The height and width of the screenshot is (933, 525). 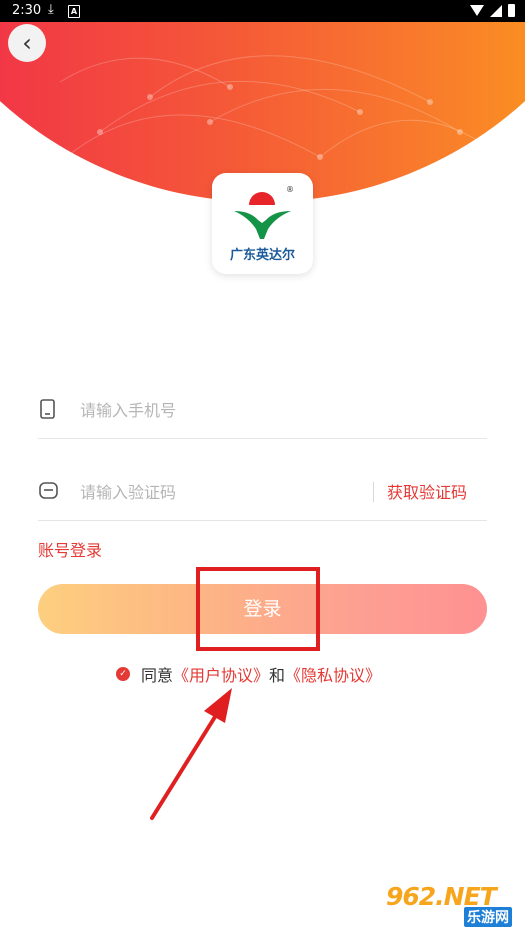 I want to click on app-logo: ® 广东英达尔, so click(x=262, y=223).